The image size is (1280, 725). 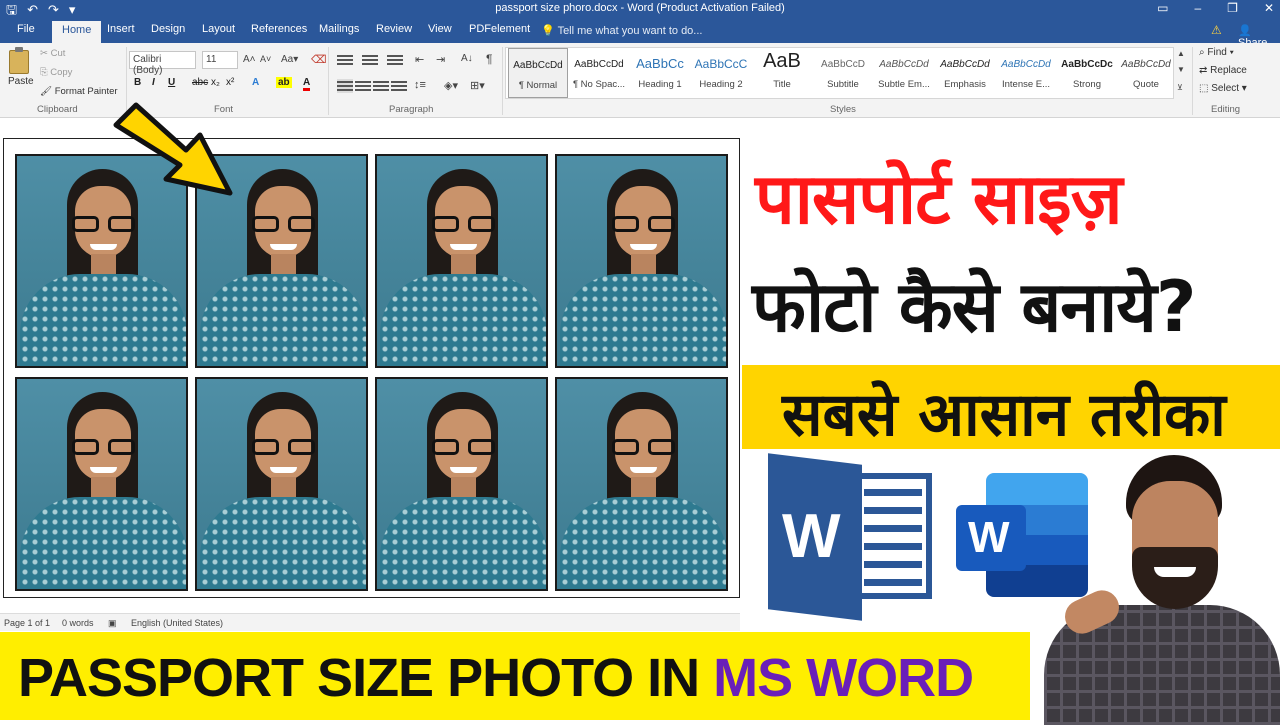 I want to click on line-spacing-icon: ↕≡, so click(x=420, y=85).